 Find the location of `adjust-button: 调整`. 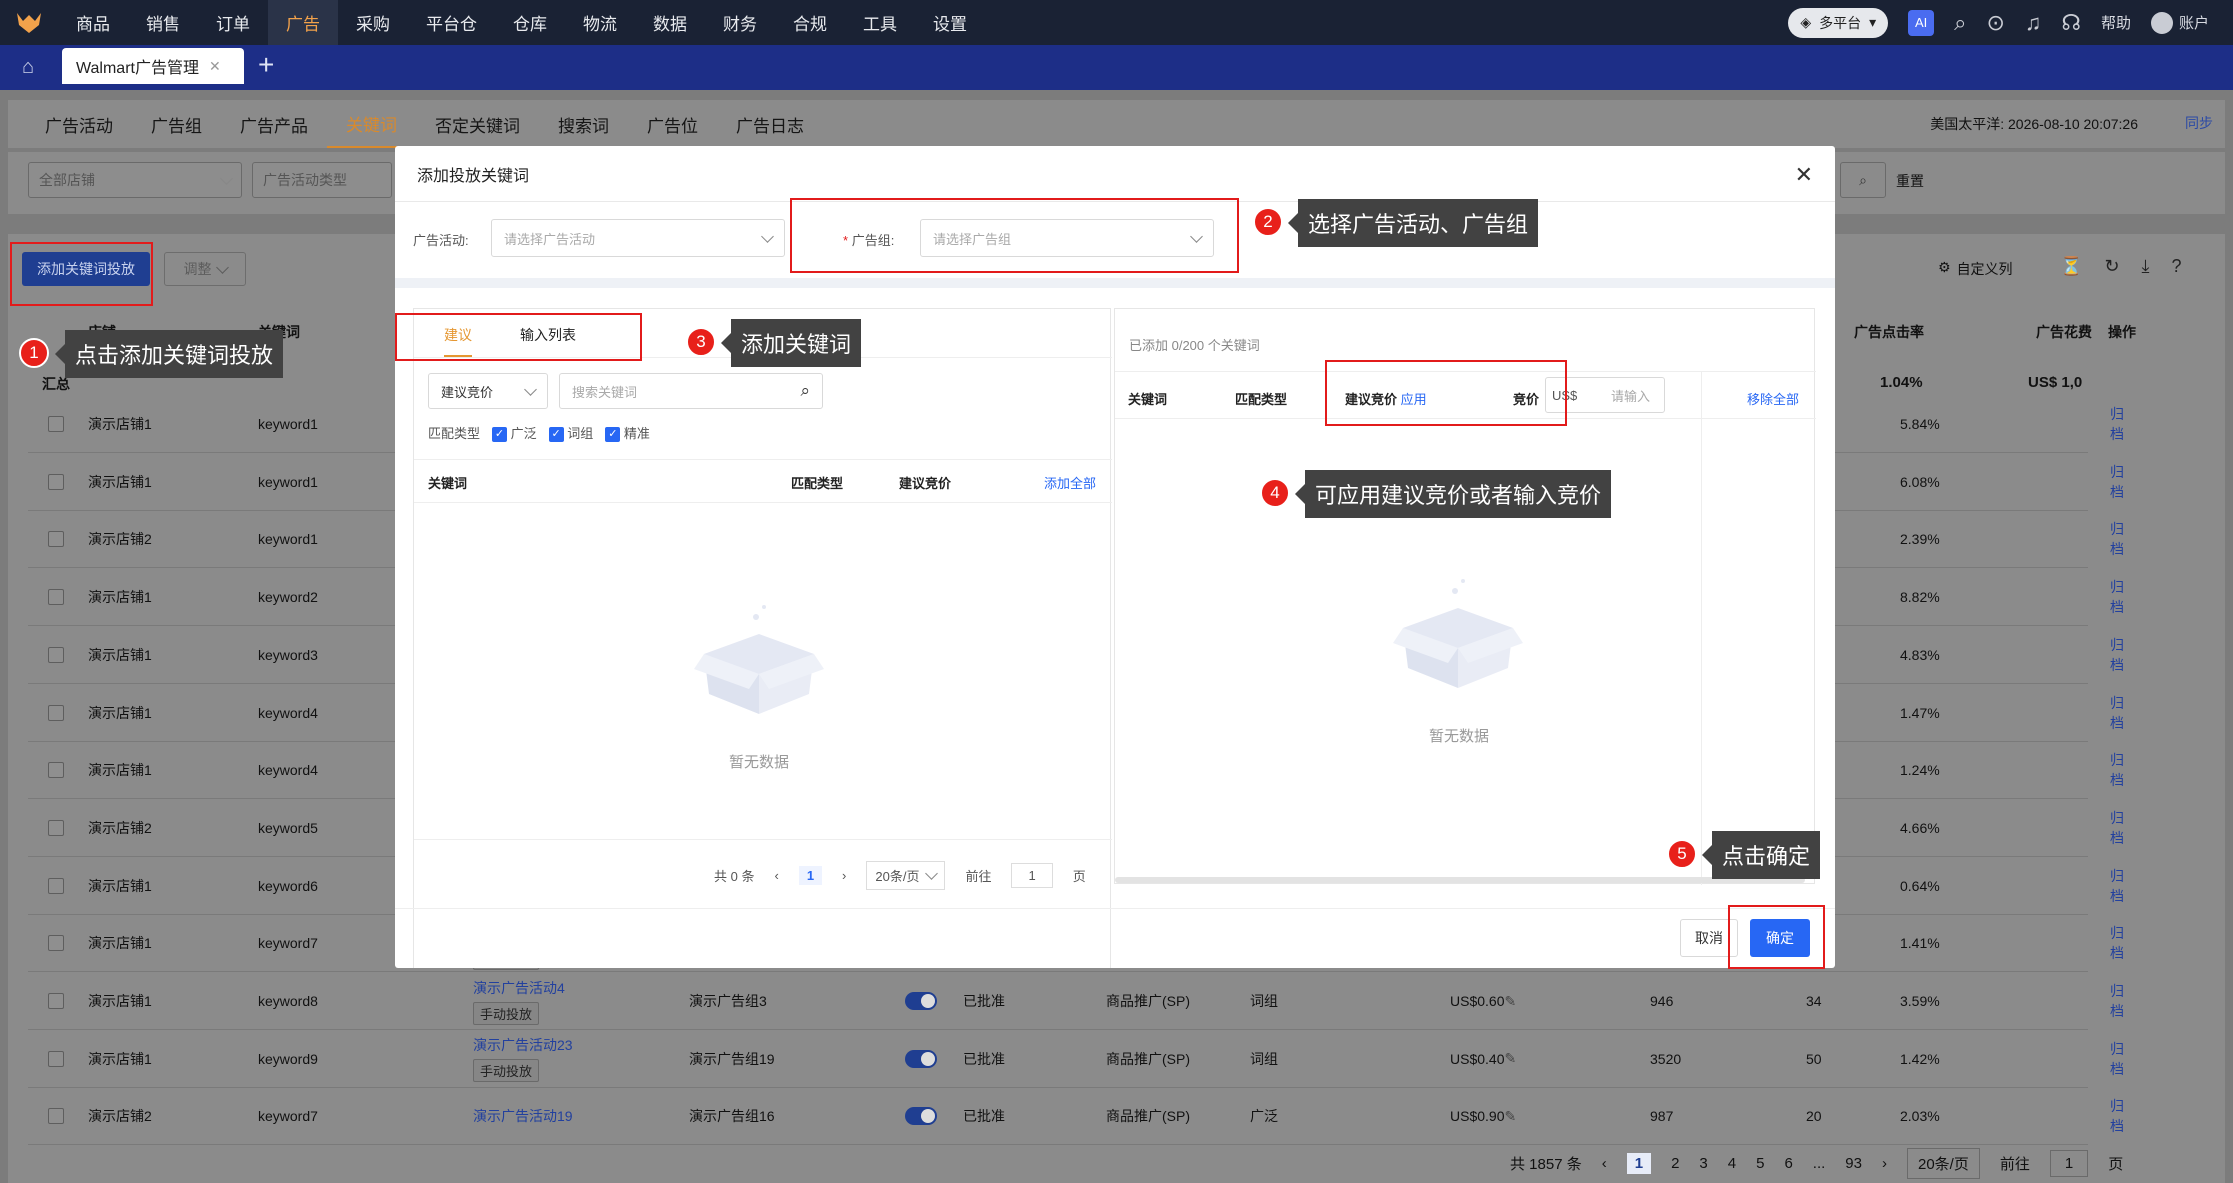

adjust-button: 调整 is located at coordinates (205, 269).